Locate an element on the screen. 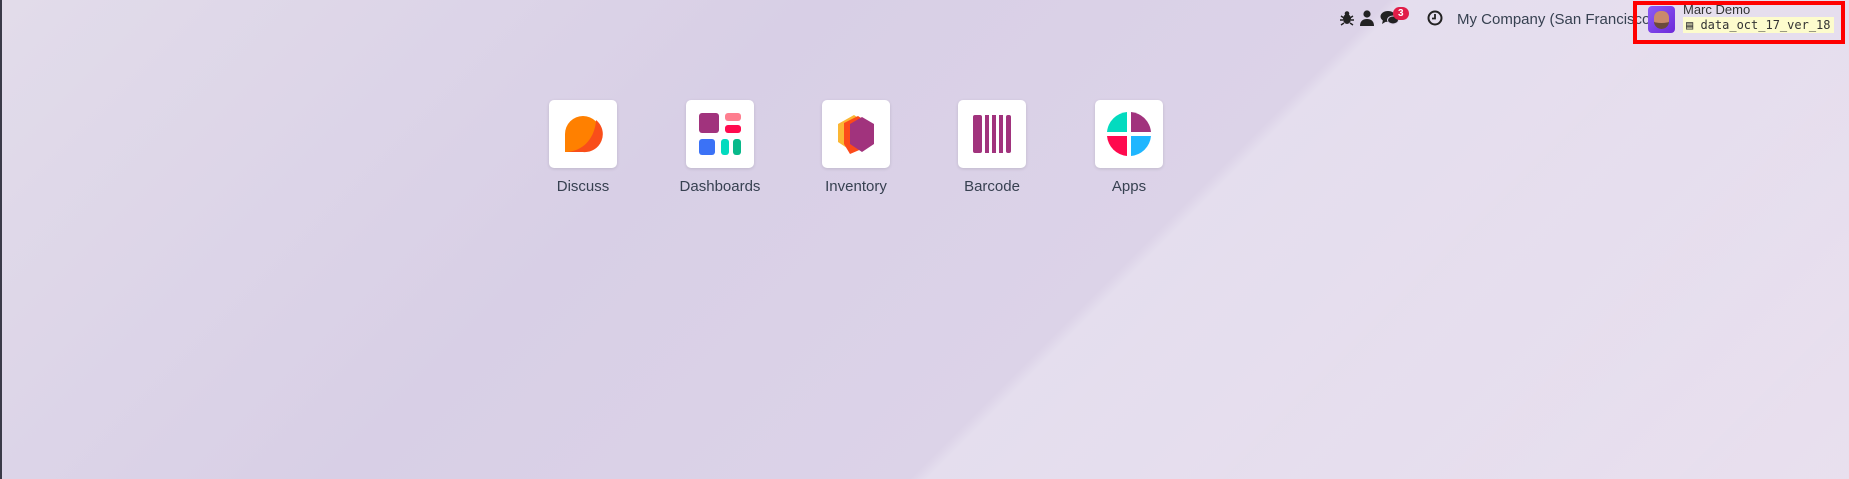  bug-icon is located at coordinates (1347, 20).